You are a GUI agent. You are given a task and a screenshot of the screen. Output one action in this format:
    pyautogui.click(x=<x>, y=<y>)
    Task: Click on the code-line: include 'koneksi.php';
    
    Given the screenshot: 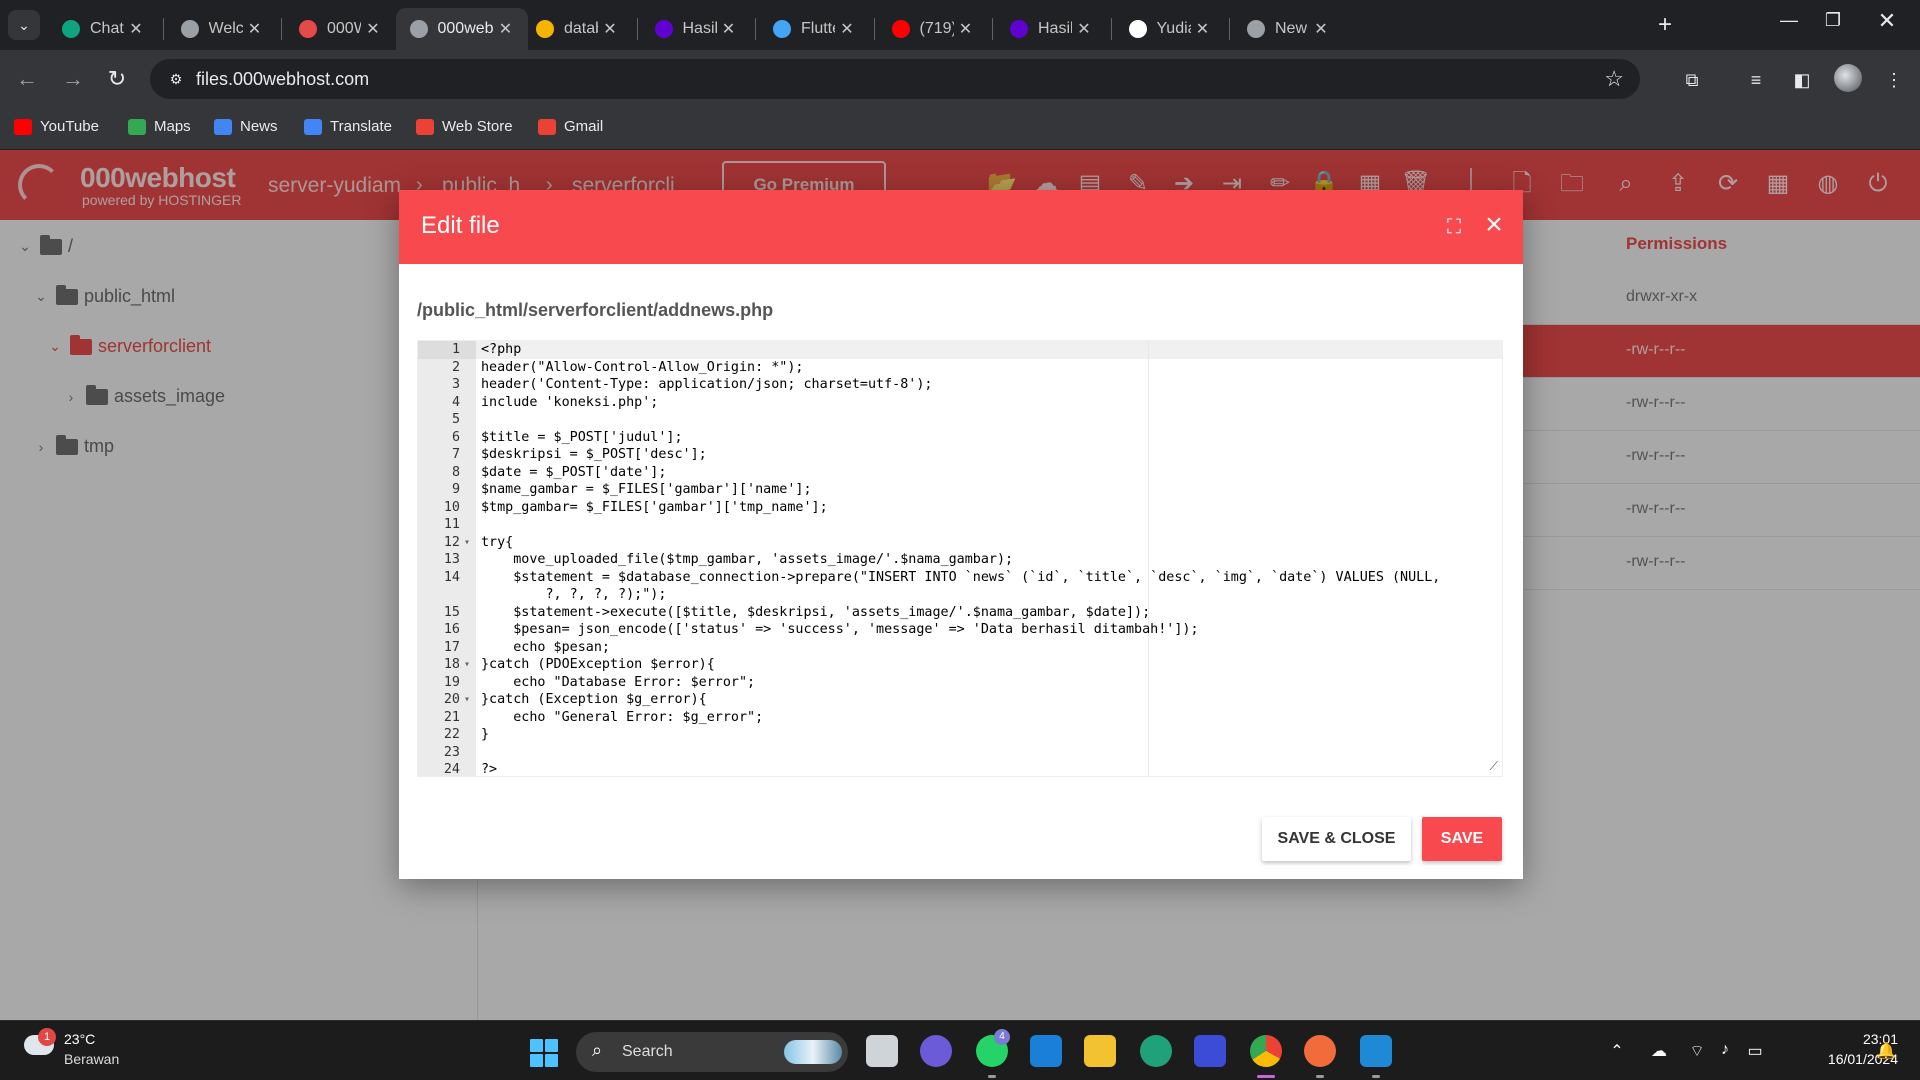 What is the action you would take?
    pyautogui.click(x=569, y=403)
    